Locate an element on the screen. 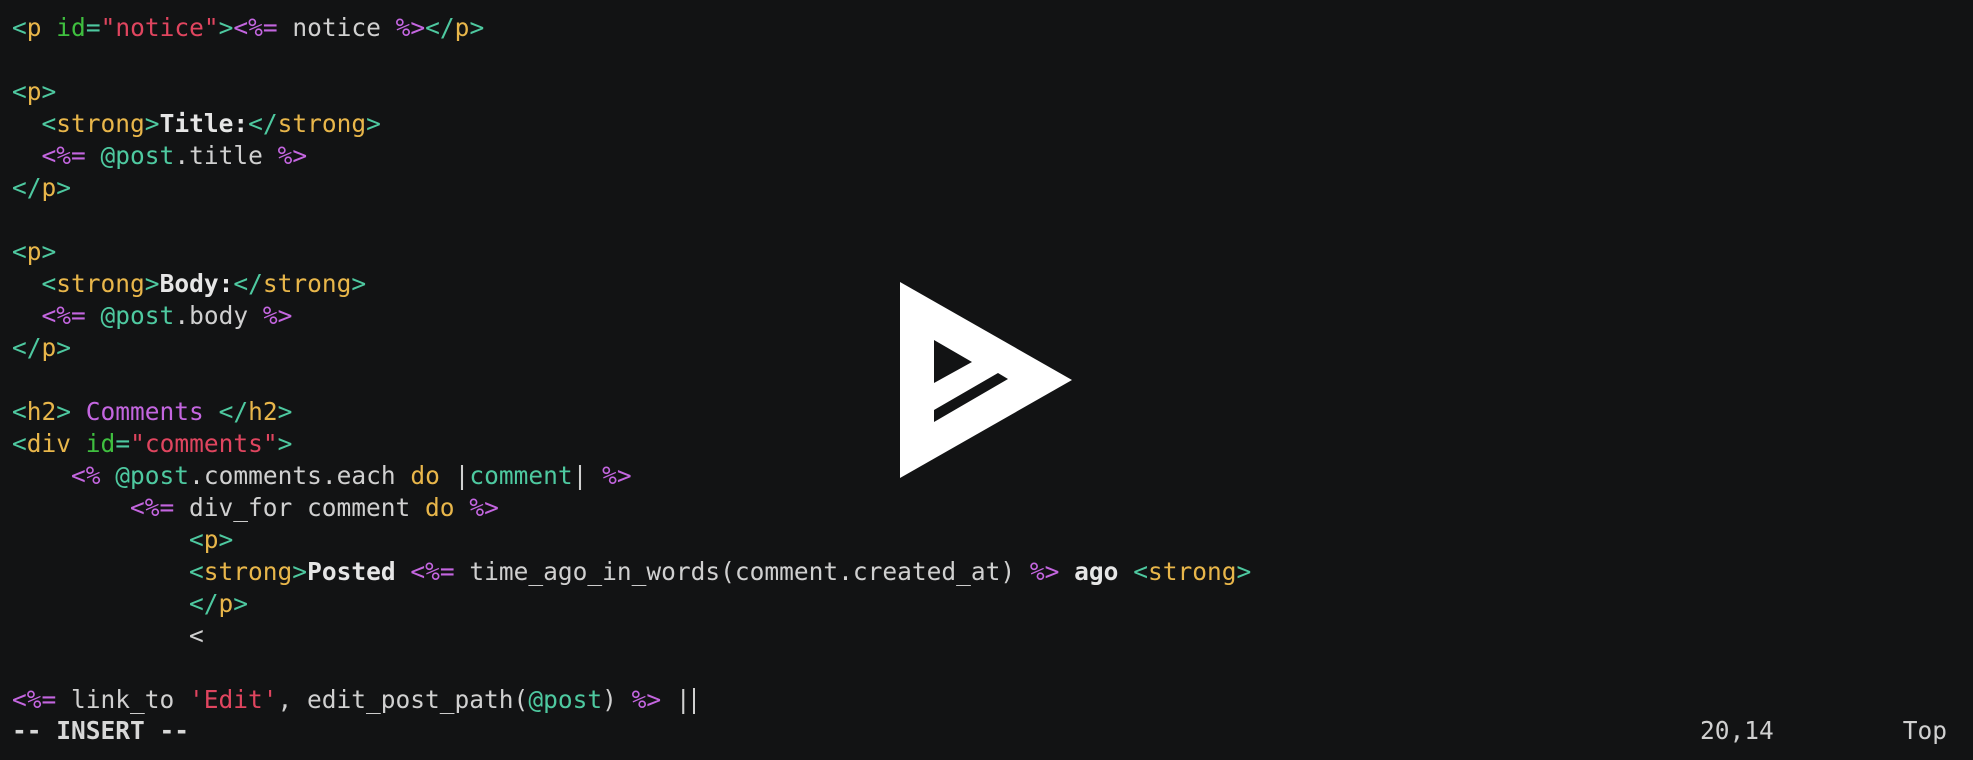 This screenshot has width=1973, height=760. mode-indicator: -- INSERT -- is located at coordinates (101, 730).